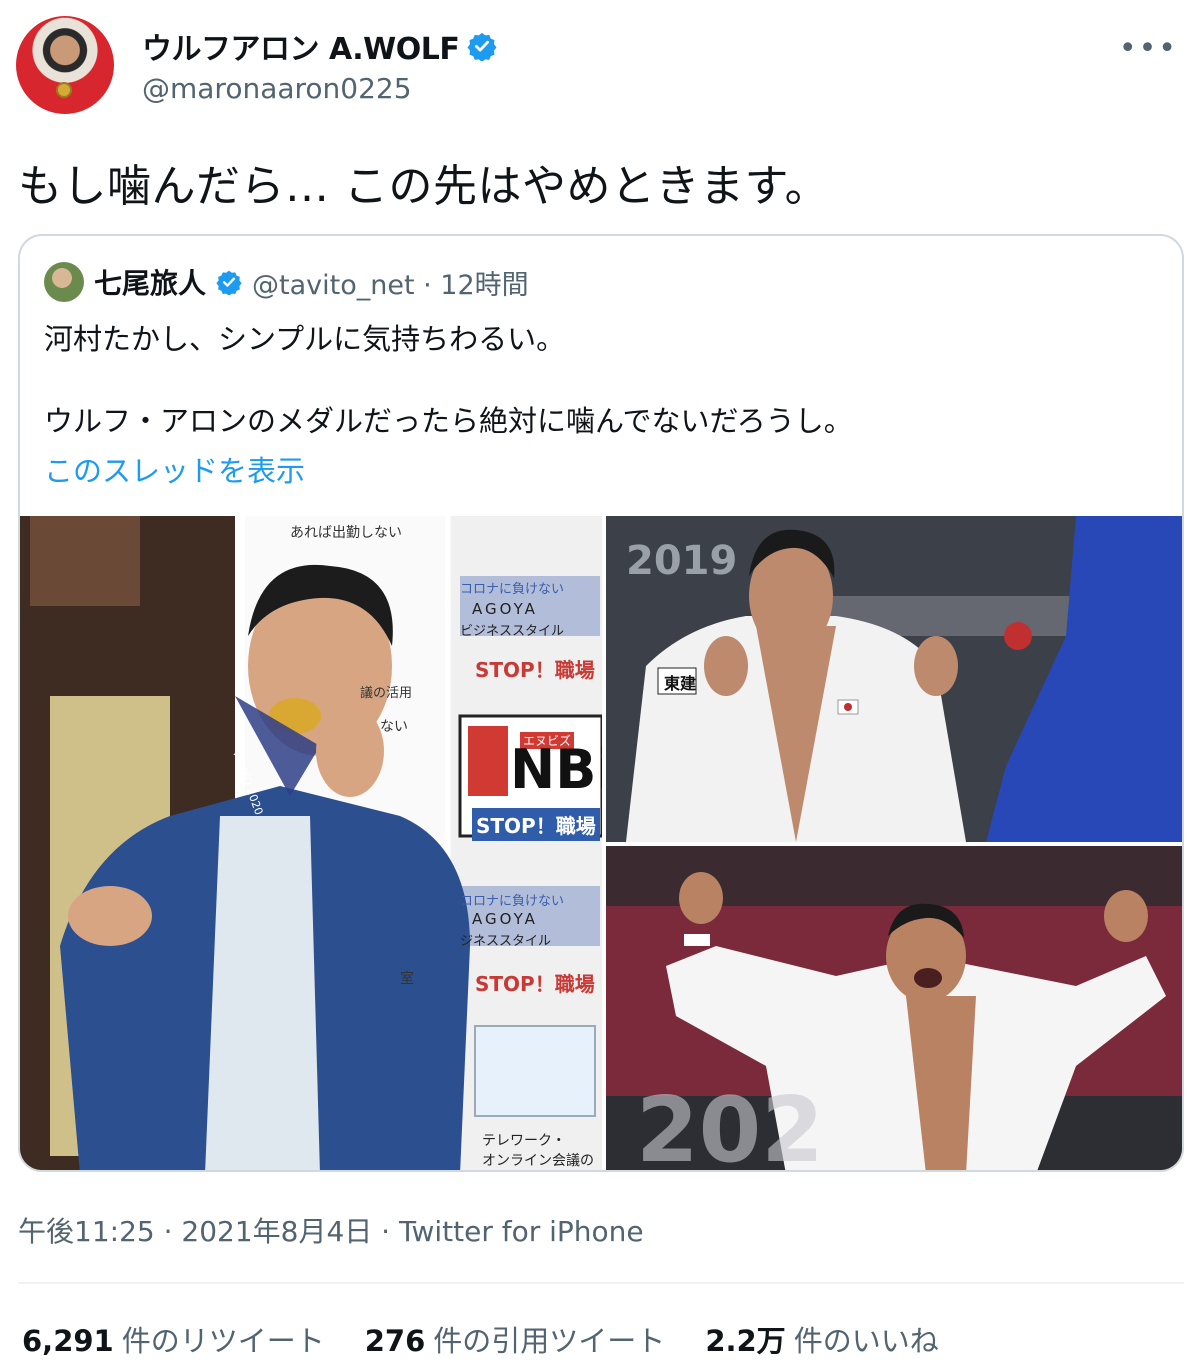 The image size is (1200, 1371). What do you see at coordinates (601, 1283) in the screenshot?
I see `divider` at bounding box center [601, 1283].